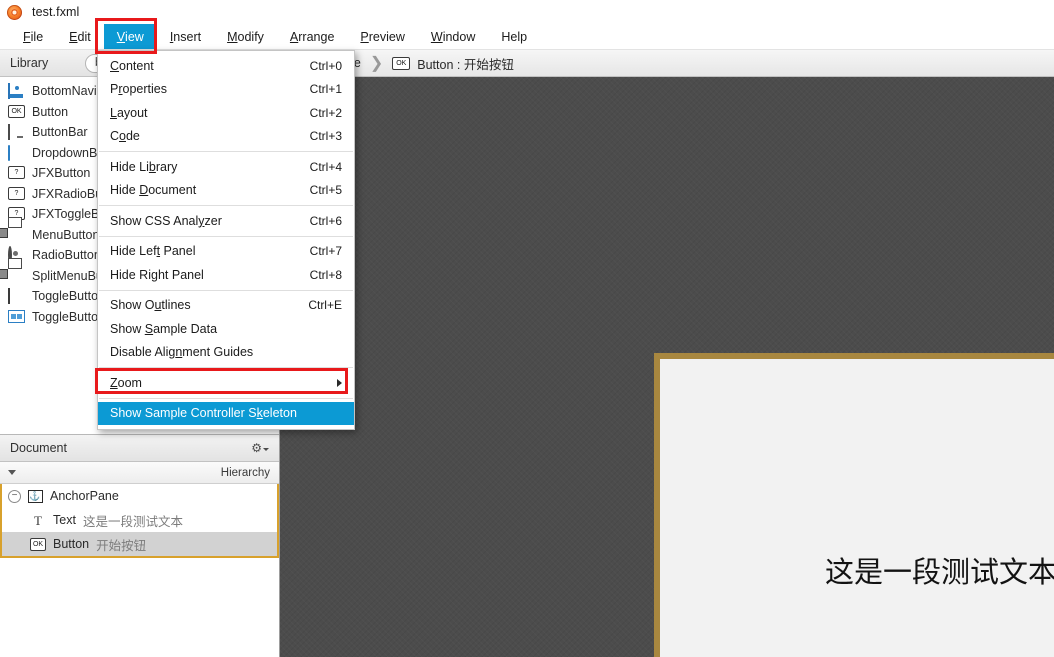  I want to click on table-row: OK Button 开始按钮, so click(139, 544).